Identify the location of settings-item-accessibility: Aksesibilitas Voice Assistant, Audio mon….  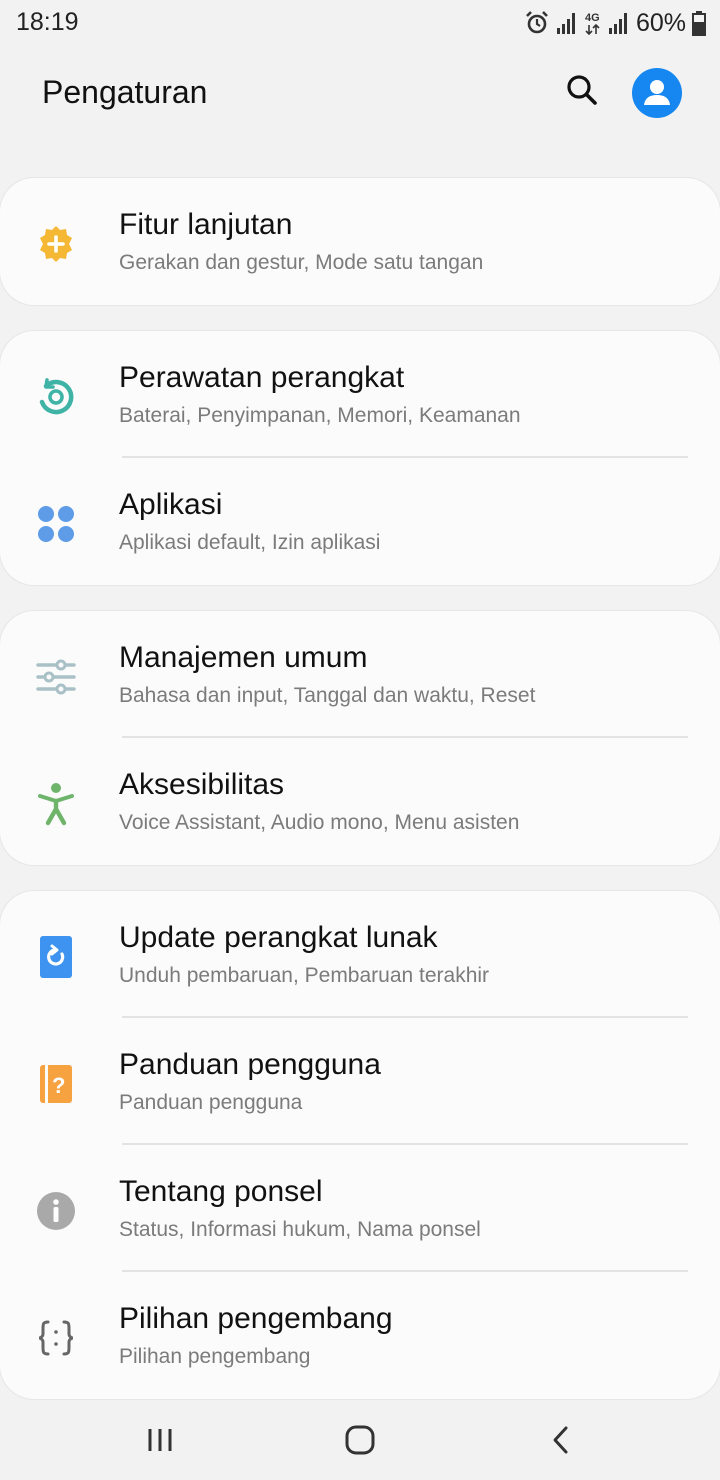
(360, 801).